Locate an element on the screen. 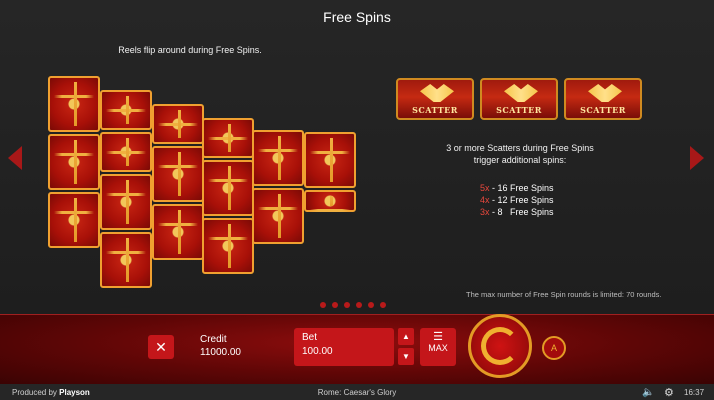 The width and height of the screenshot is (714, 400). spin-button is located at coordinates (500, 346).